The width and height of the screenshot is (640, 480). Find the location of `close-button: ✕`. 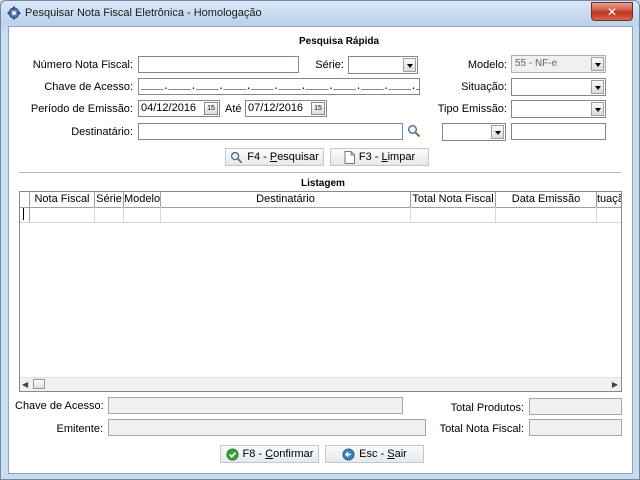

close-button: ✕ is located at coordinates (612, 11).